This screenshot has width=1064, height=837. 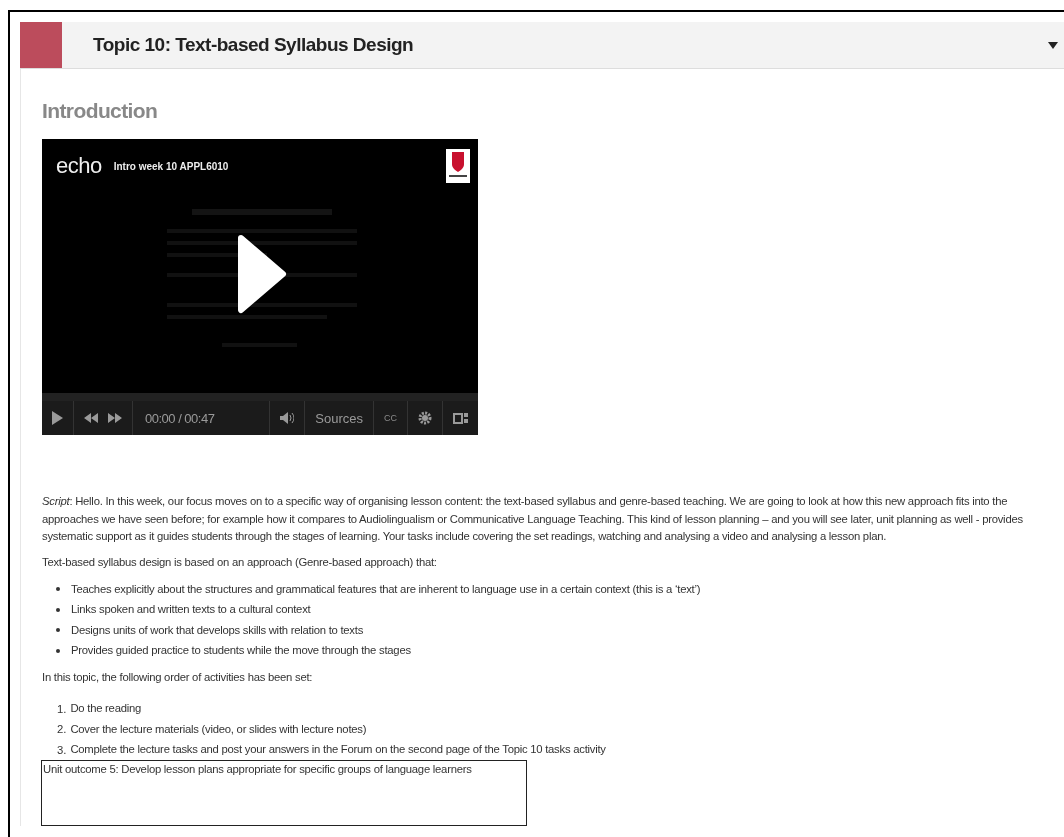 I want to click on section-title: Topic 10: Text-based Syllabus Design, so click(x=254, y=45).